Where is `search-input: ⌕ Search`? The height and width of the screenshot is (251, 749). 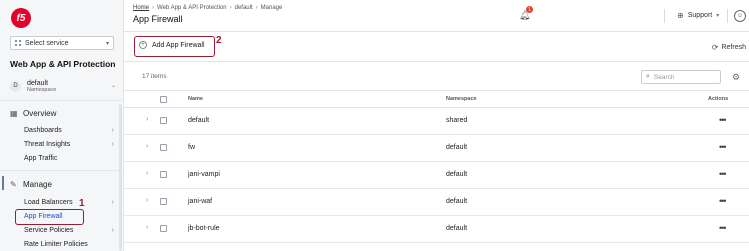
search-input: ⌕ Search is located at coordinates (681, 77).